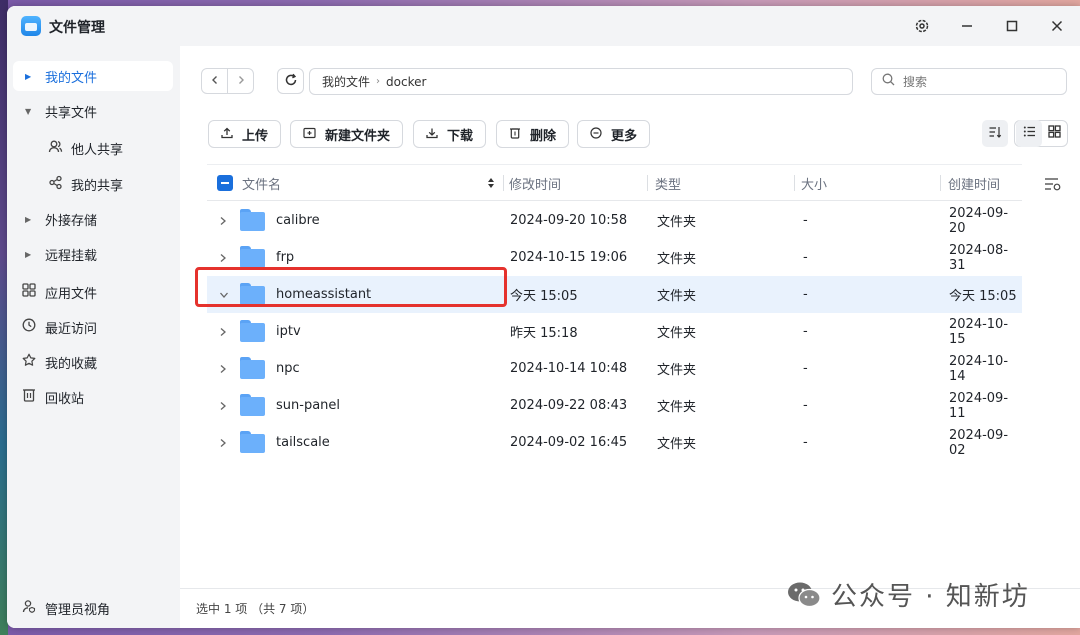  I want to click on delete-button: 删除, so click(533, 134).